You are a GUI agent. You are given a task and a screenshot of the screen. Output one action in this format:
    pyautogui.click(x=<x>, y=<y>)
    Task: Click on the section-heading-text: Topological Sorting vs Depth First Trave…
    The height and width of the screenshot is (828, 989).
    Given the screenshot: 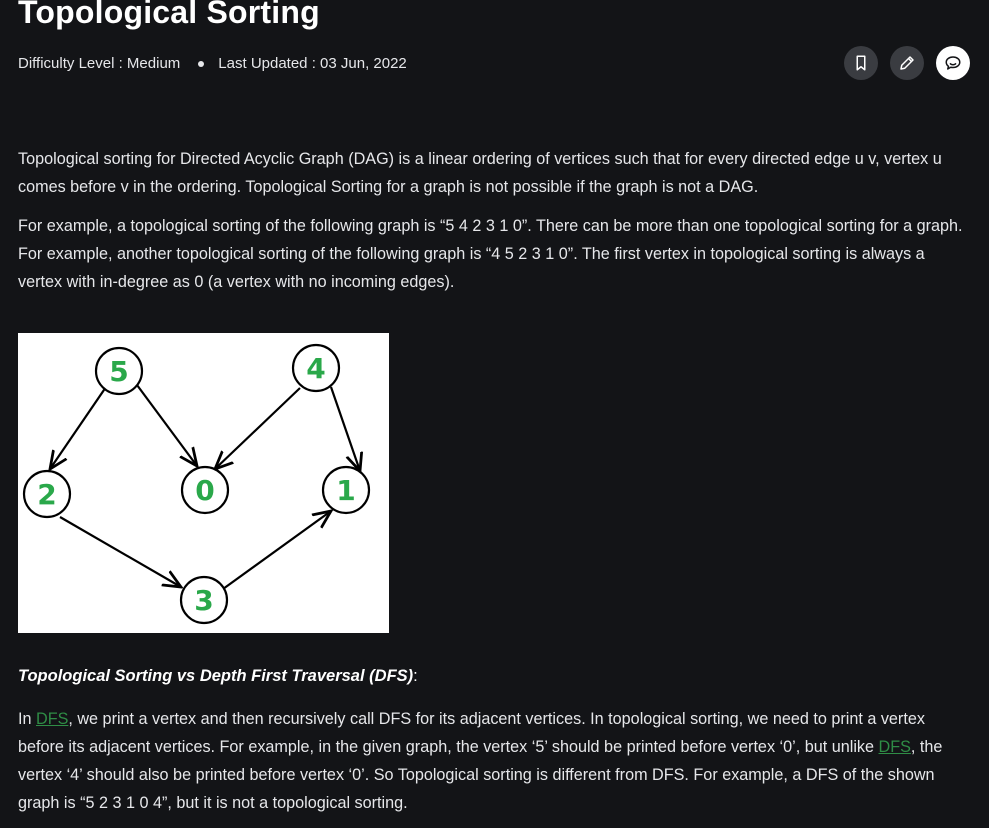 What is the action you would take?
    pyautogui.click(x=216, y=676)
    